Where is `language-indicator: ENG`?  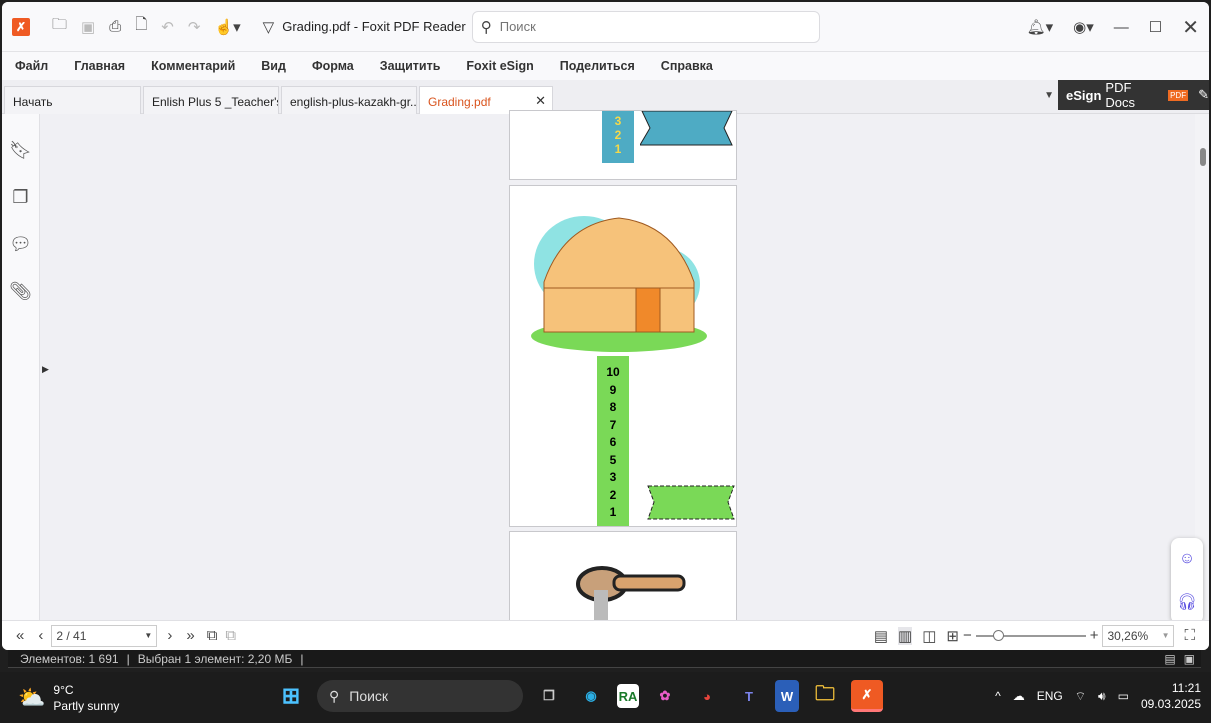
language-indicator: ENG is located at coordinates (1050, 696).